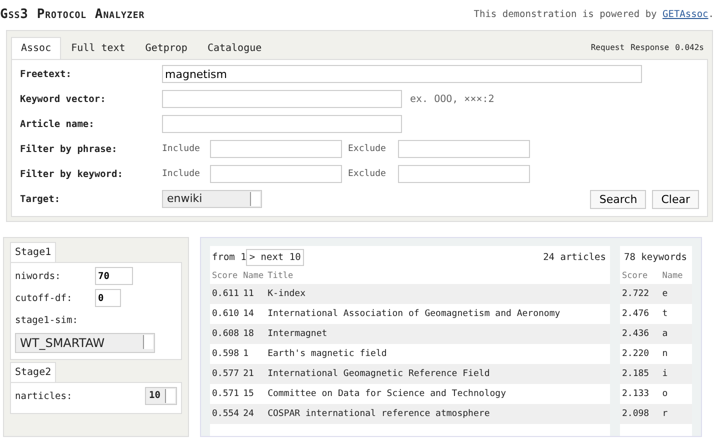 This screenshot has height=438, width=722. Describe the element at coordinates (640, 334) in the screenshot. I see `score-cell: 2.436` at that location.